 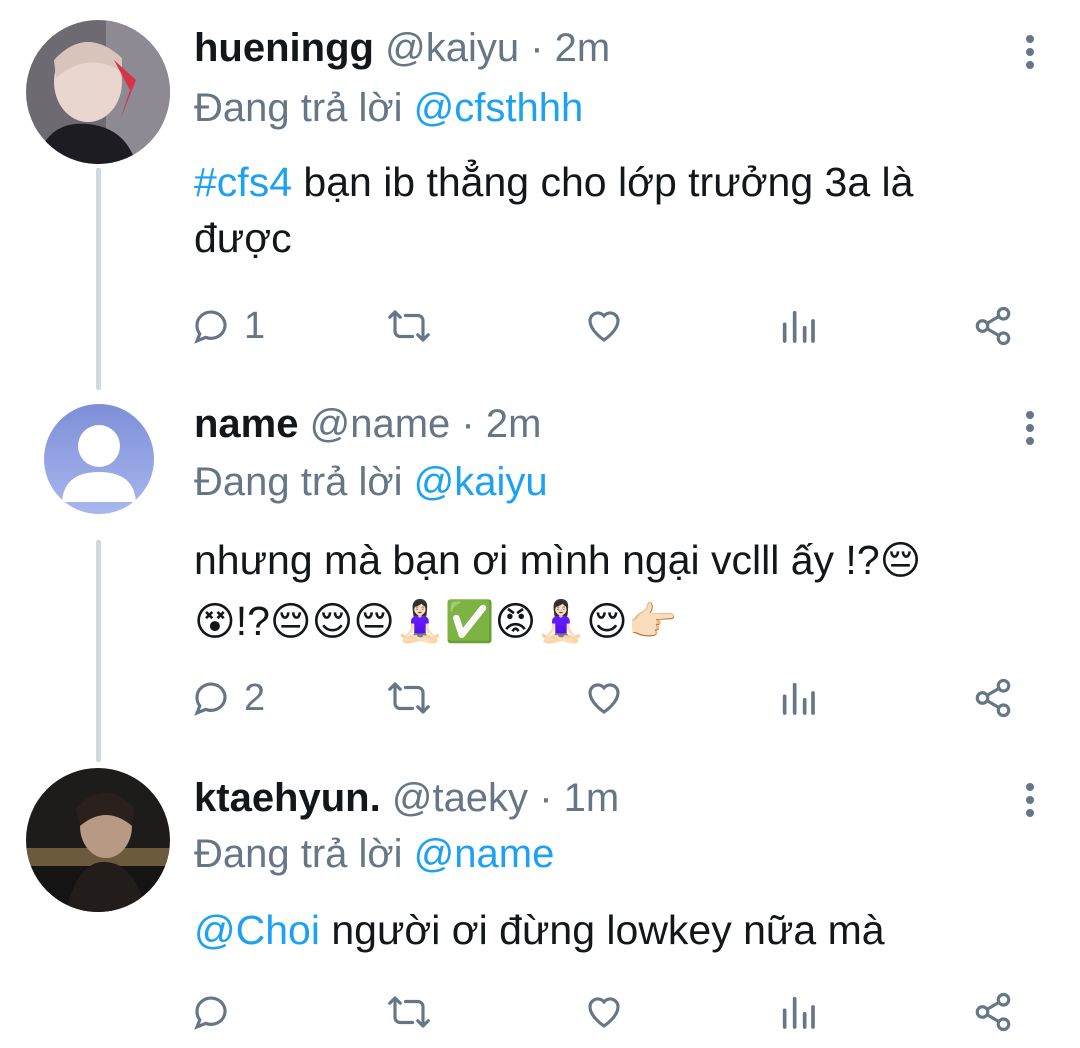 I want to click on tweet-text-line2: được, so click(x=243, y=238).